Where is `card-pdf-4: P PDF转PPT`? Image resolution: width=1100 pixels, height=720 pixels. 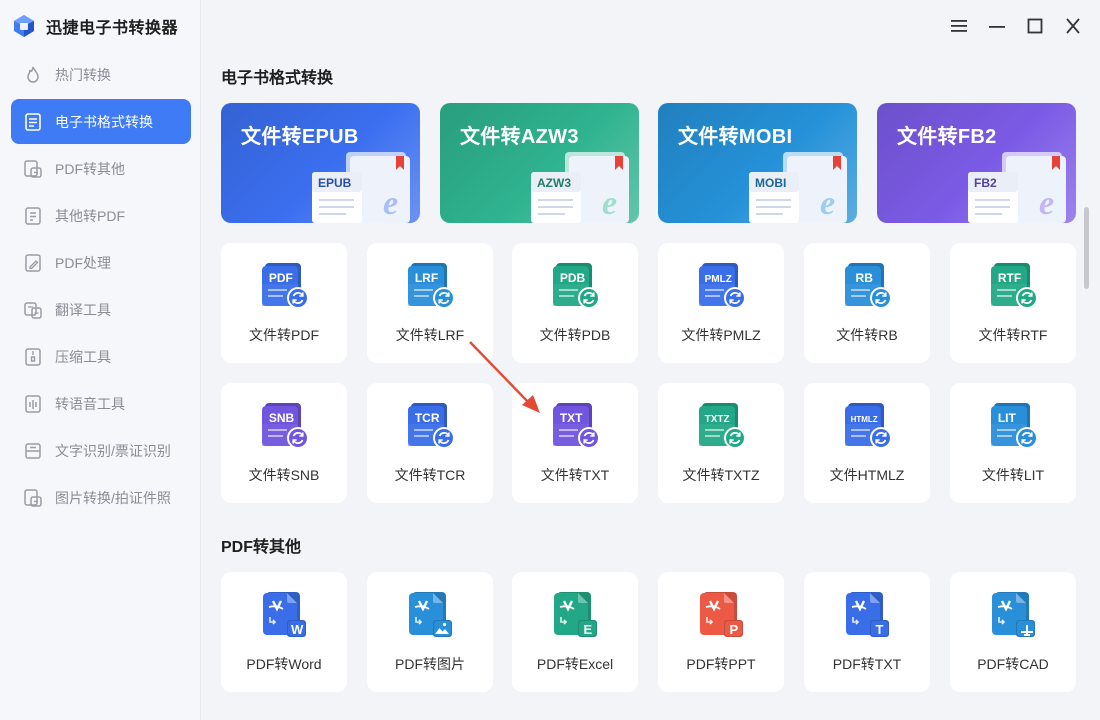 card-pdf-4: P PDF转PPT is located at coordinates (721, 632).